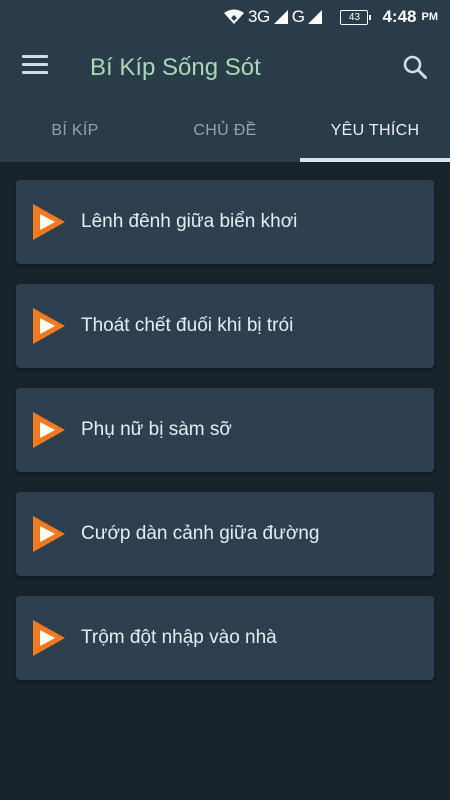  Describe the element at coordinates (200, 533) in the screenshot. I see `list-item-label: Cướp dàn cảnh giữa đường` at that location.